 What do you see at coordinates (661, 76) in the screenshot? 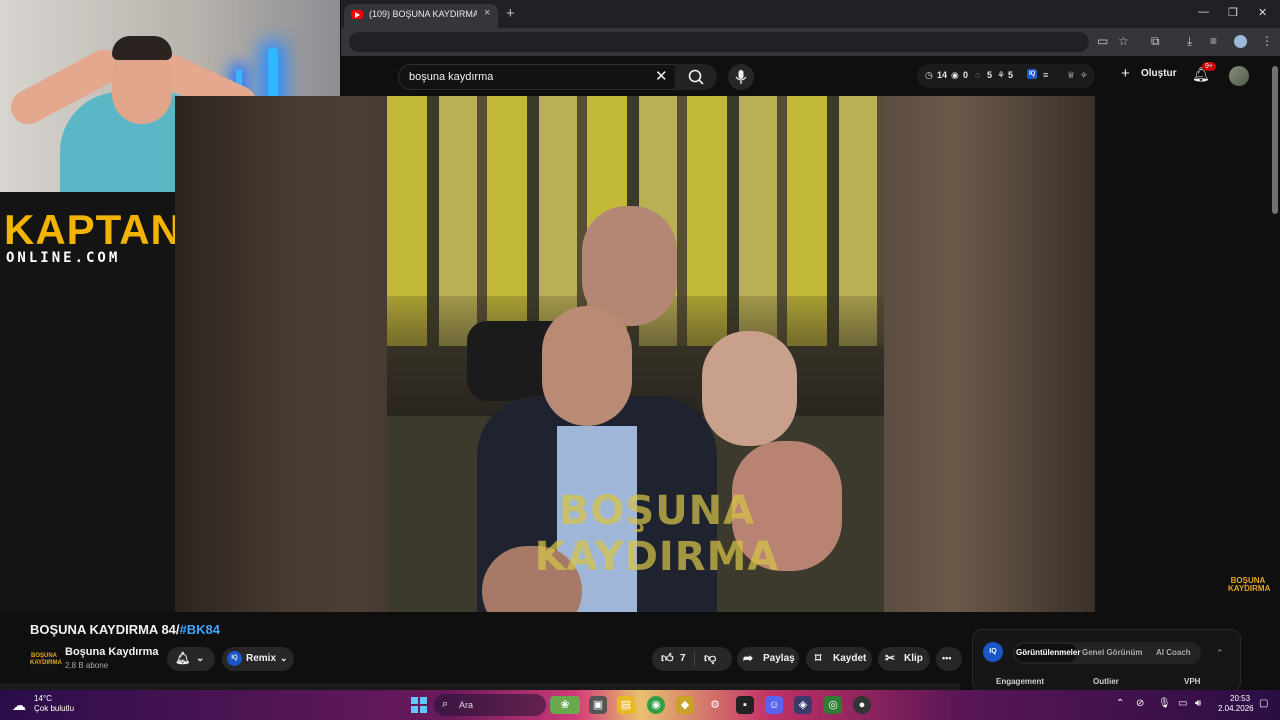
I see `clear-search-icon: ✕` at bounding box center [661, 76].